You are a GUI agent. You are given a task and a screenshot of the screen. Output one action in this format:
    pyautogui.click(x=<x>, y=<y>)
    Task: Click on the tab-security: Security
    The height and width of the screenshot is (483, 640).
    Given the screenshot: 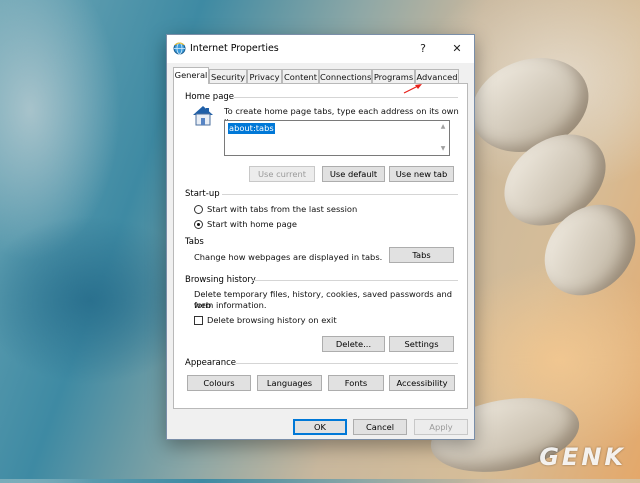 What is the action you would take?
    pyautogui.click(x=228, y=76)
    